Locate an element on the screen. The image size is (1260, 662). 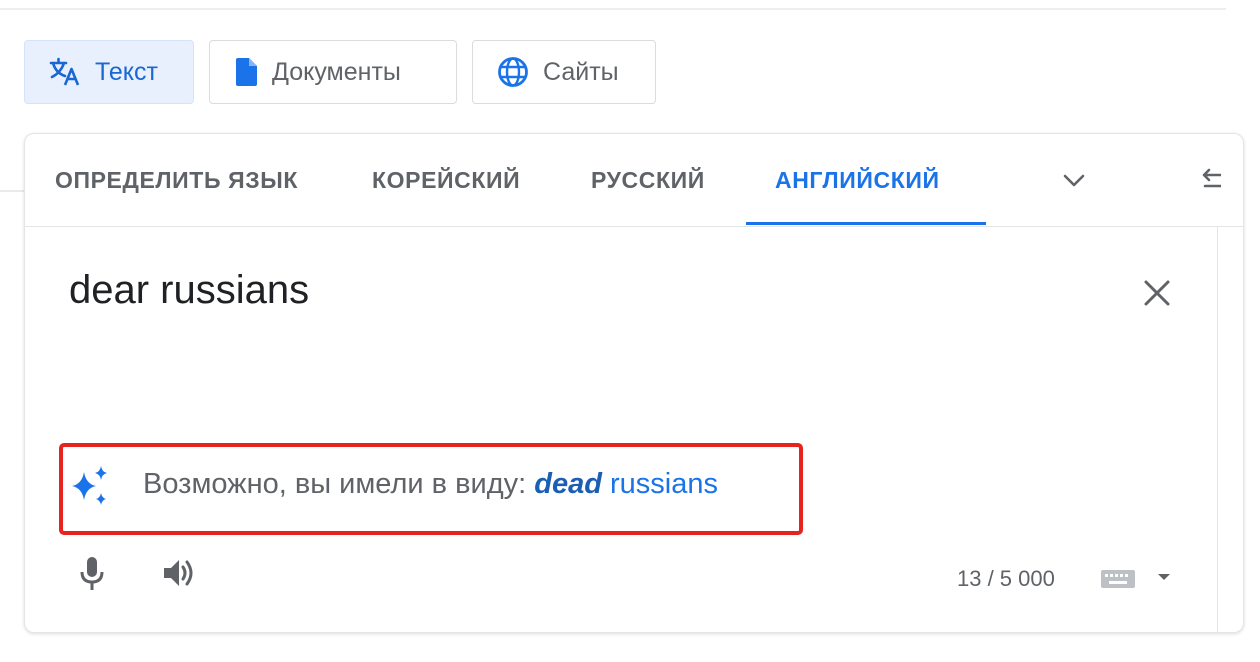
suggestion-prefix: Возможно, вы имели в виду: is located at coordinates (335, 484).